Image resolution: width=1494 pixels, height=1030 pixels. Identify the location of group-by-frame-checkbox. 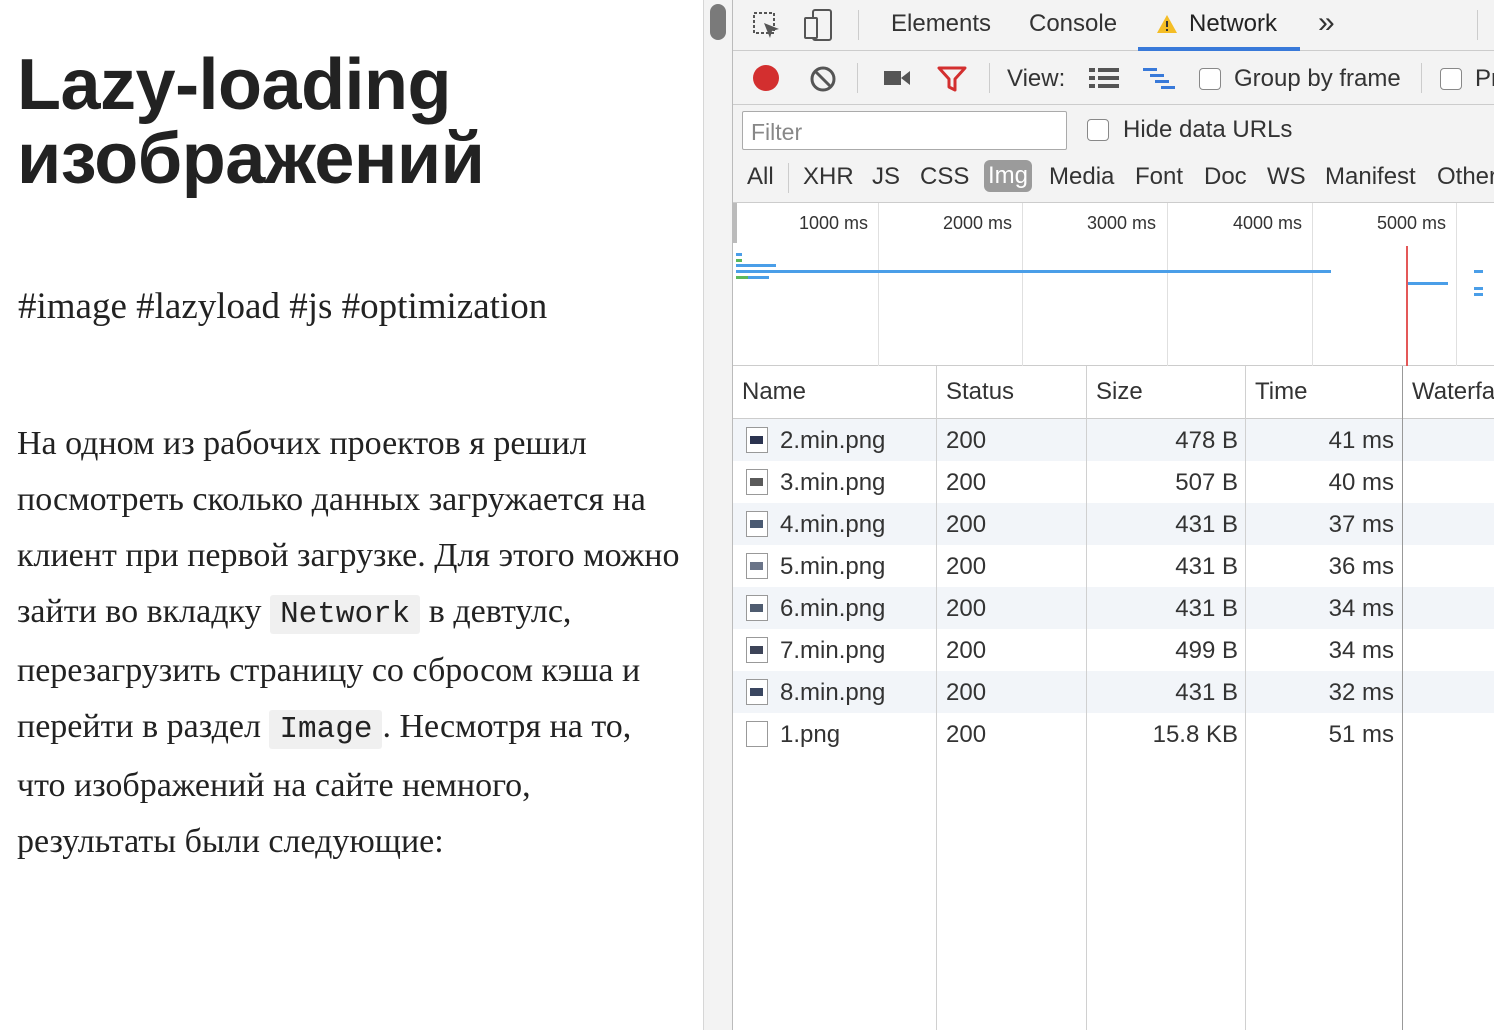
(1210, 79).